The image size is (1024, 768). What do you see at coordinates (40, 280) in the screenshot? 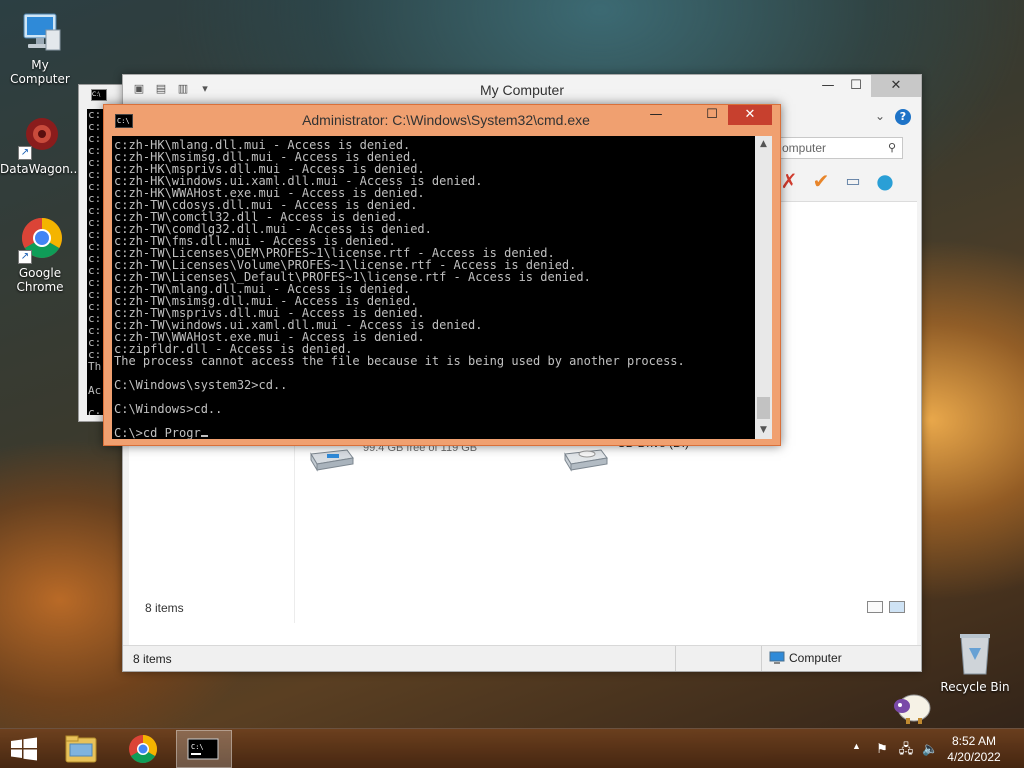
I see `desktop-icon-label: Google Chrome` at bounding box center [40, 280].